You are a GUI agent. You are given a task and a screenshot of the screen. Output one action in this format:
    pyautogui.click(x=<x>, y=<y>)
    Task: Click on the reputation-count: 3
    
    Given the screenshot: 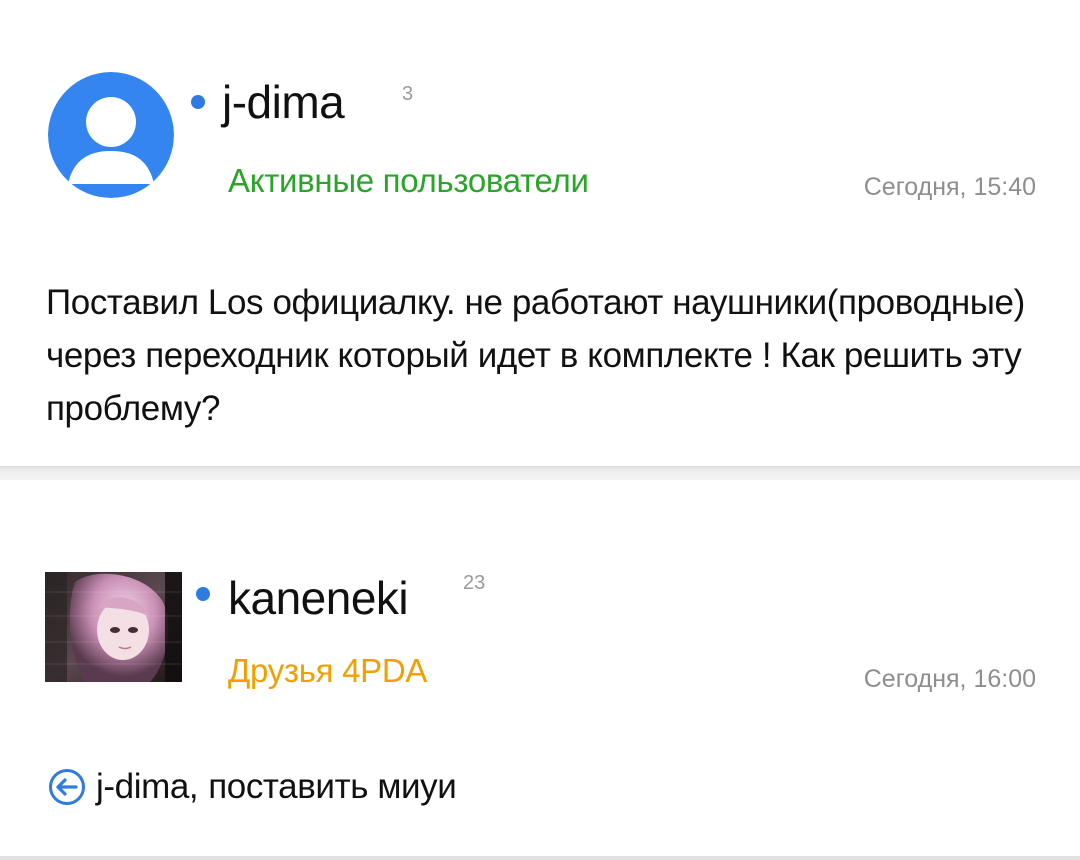 What is the action you would take?
    pyautogui.click(x=407, y=94)
    